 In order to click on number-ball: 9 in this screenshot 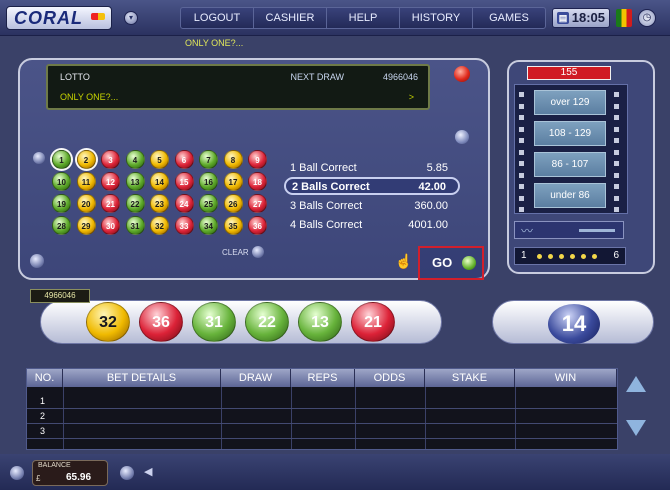, I will do `click(257, 159)`.